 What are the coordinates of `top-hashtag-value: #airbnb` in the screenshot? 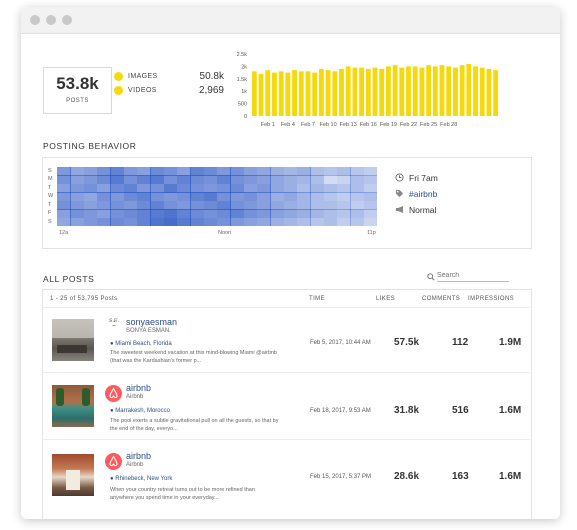 It's located at (423, 194).